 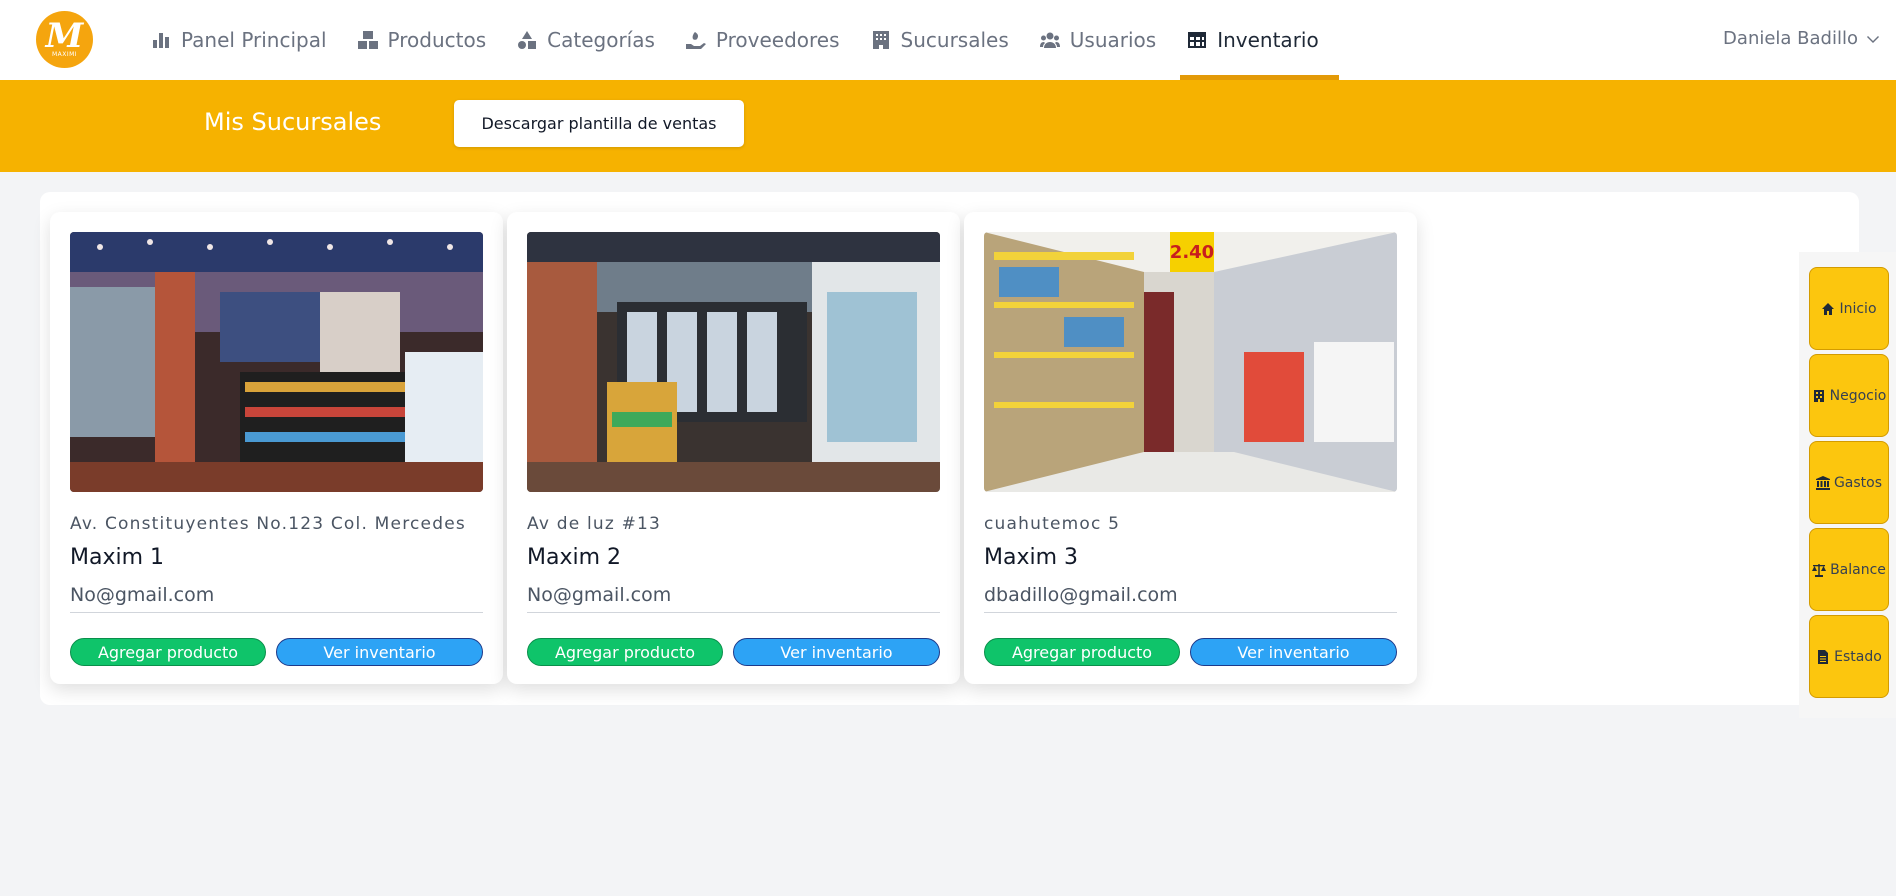 What do you see at coordinates (777, 40) in the screenshot?
I see `nav-item-label: Proveedores` at bounding box center [777, 40].